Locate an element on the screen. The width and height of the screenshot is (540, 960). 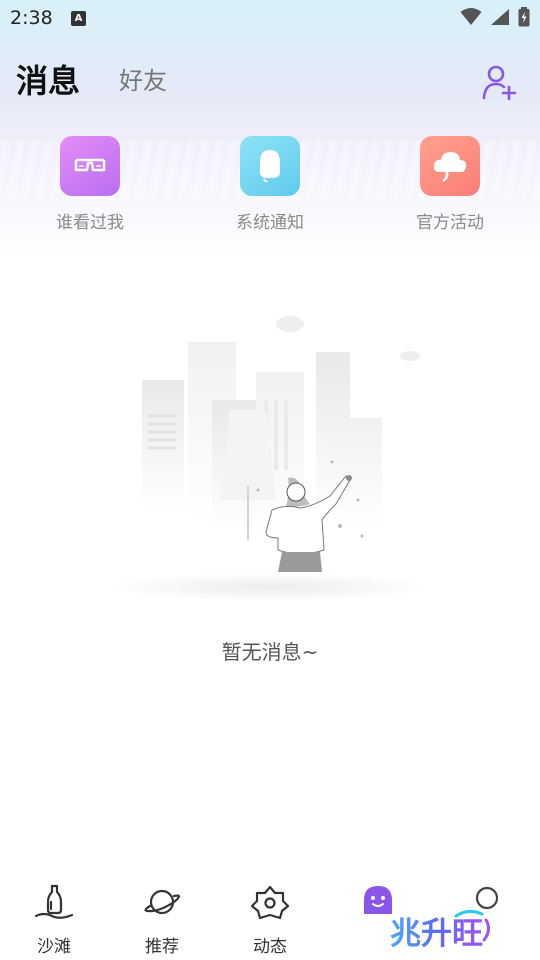
empty-message-text: 暂无消息~ is located at coordinates (270, 652).